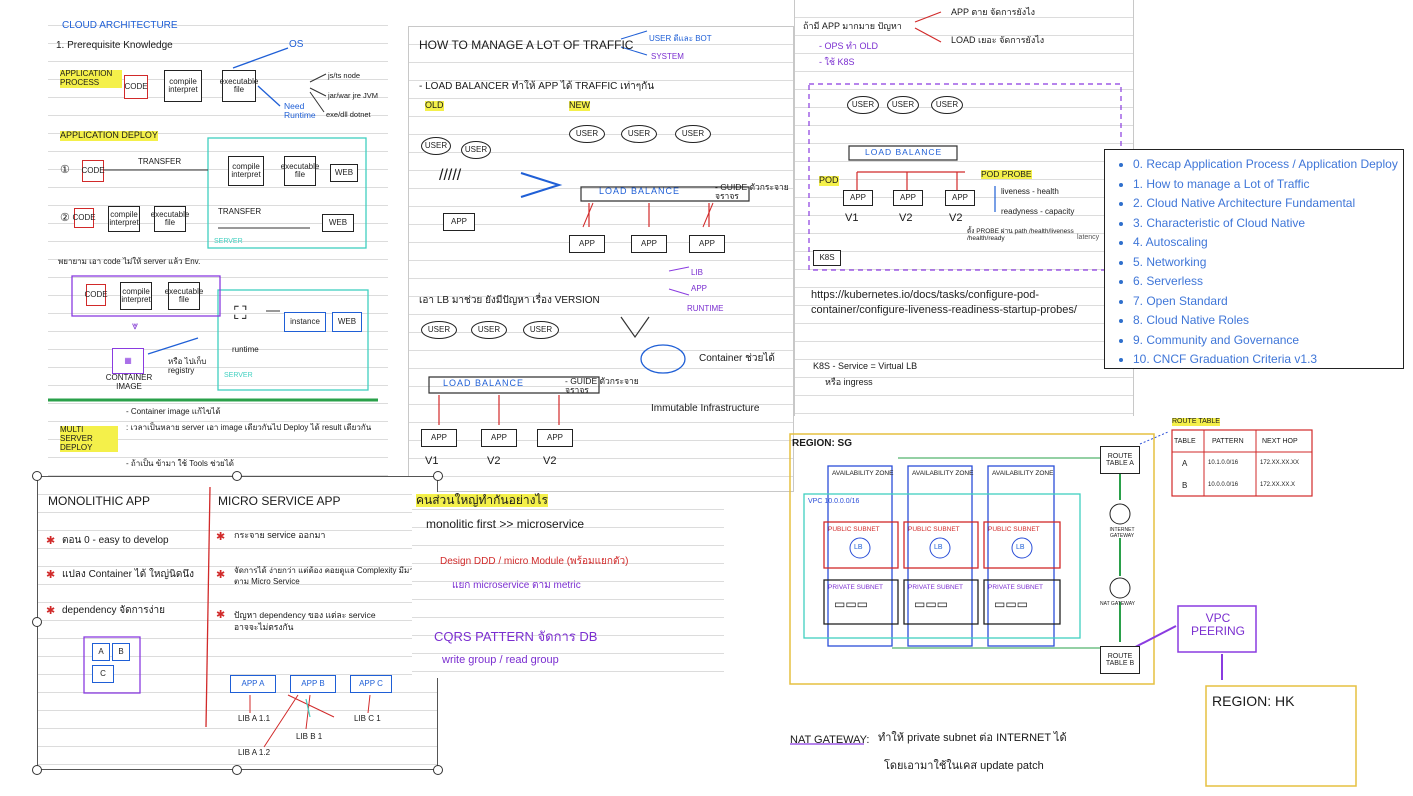 This screenshot has height=796, width=1413. I want to click on runtime-item-1: jar/war jre JVM, so click(353, 95).